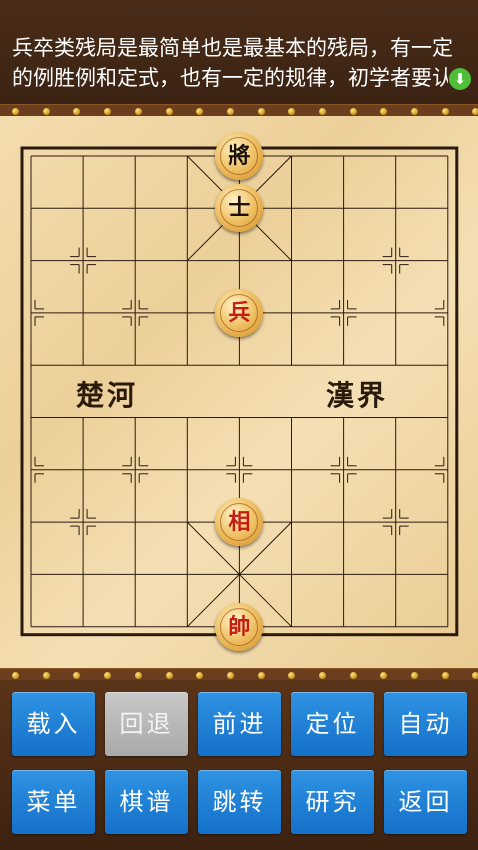  Describe the element at coordinates (239, 802) in the screenshot. I see `jump-button: 跳转` at that location.